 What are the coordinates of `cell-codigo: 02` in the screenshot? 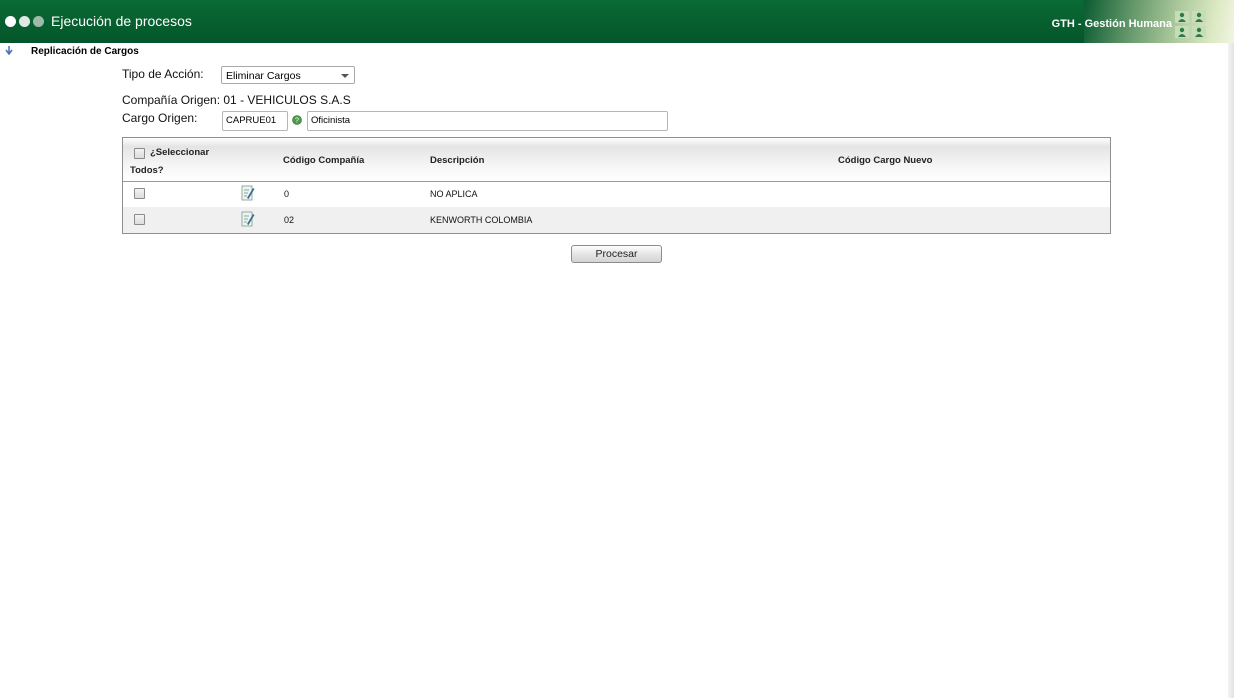 It's located at (289, 220).